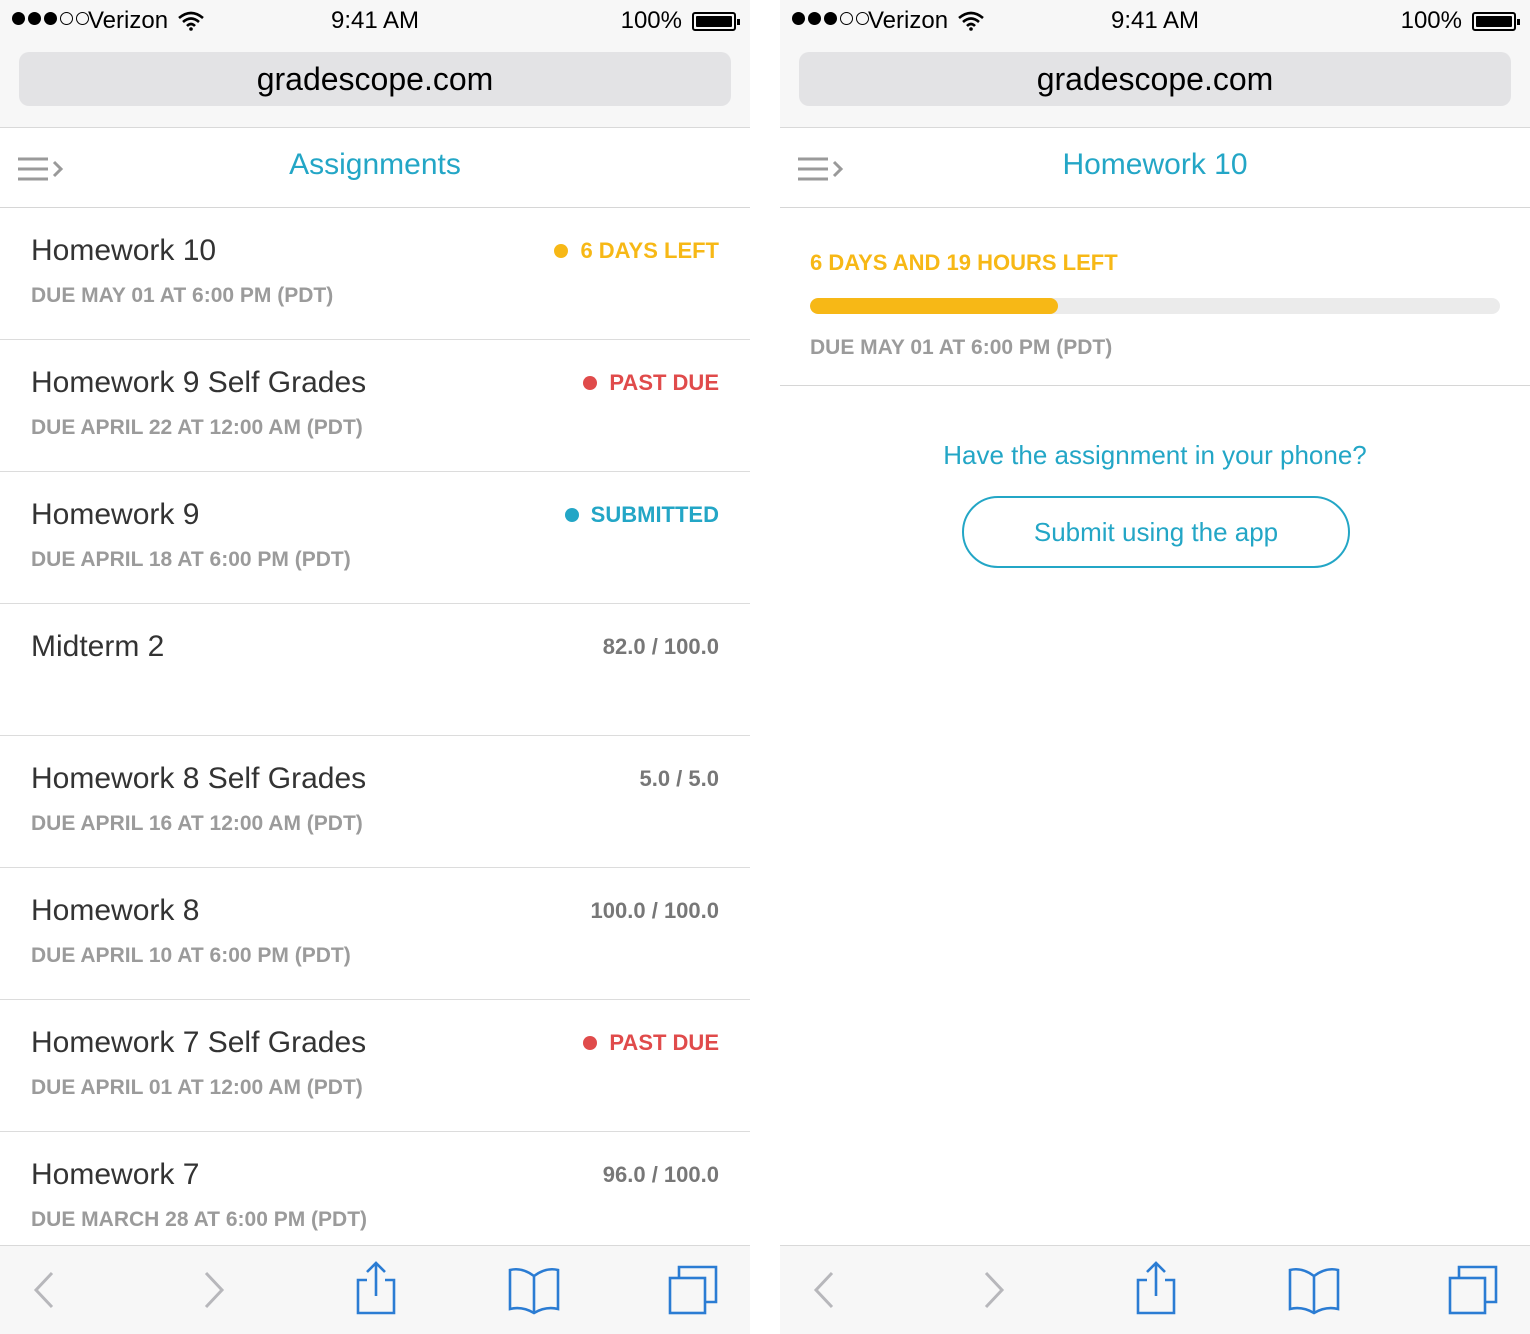  Describe the element at coordinates (1156, 532) in the screenshot. I see `submit-using-app-button: Submit using the app` at that location.